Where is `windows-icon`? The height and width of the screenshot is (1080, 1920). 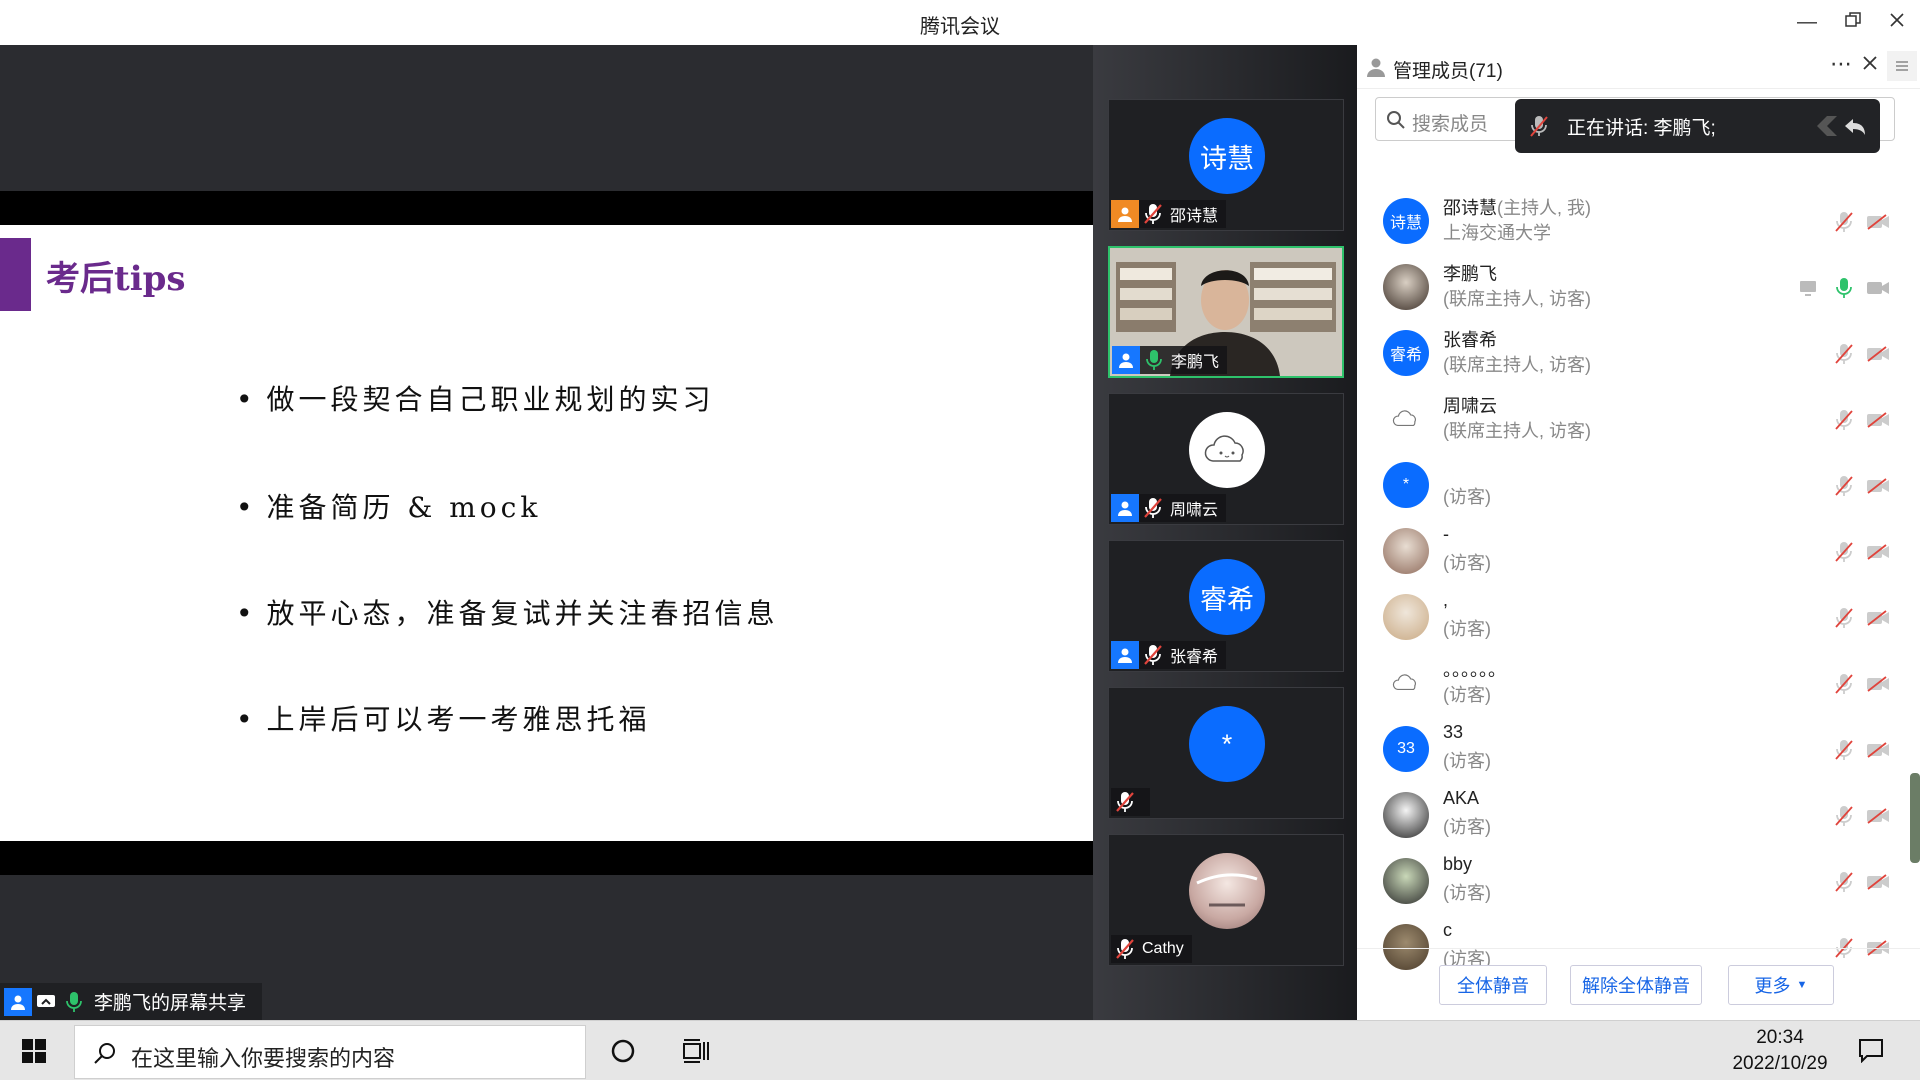
windows-icon is located at coordinates (34, 1051).